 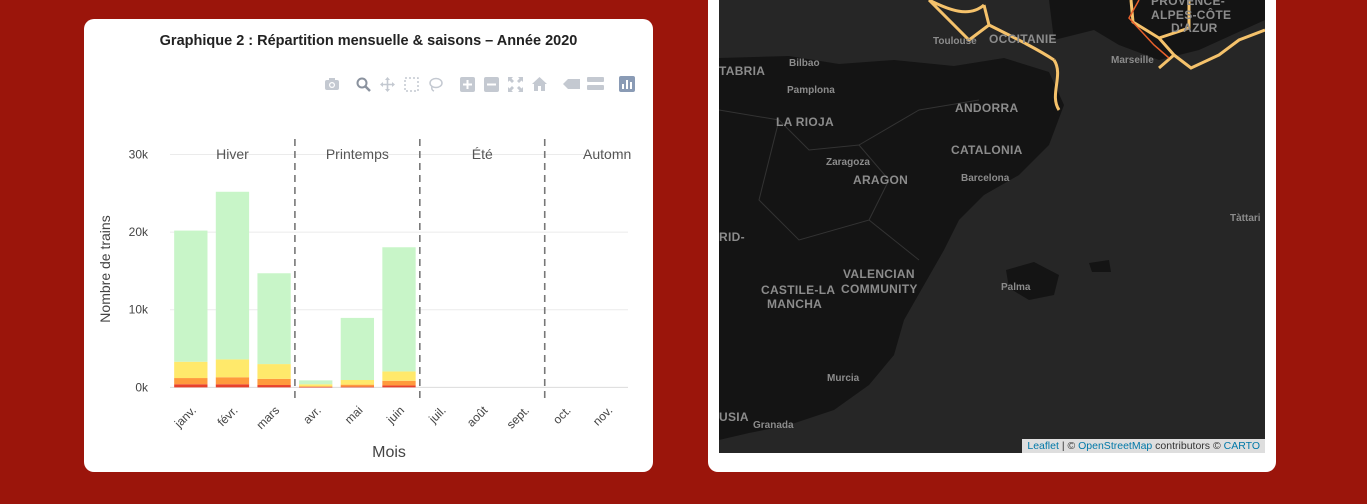 What do you see at coordinates (477, 416) in the screenshot?
I see `x-tick-label: août` at bounding box center [477, 416].